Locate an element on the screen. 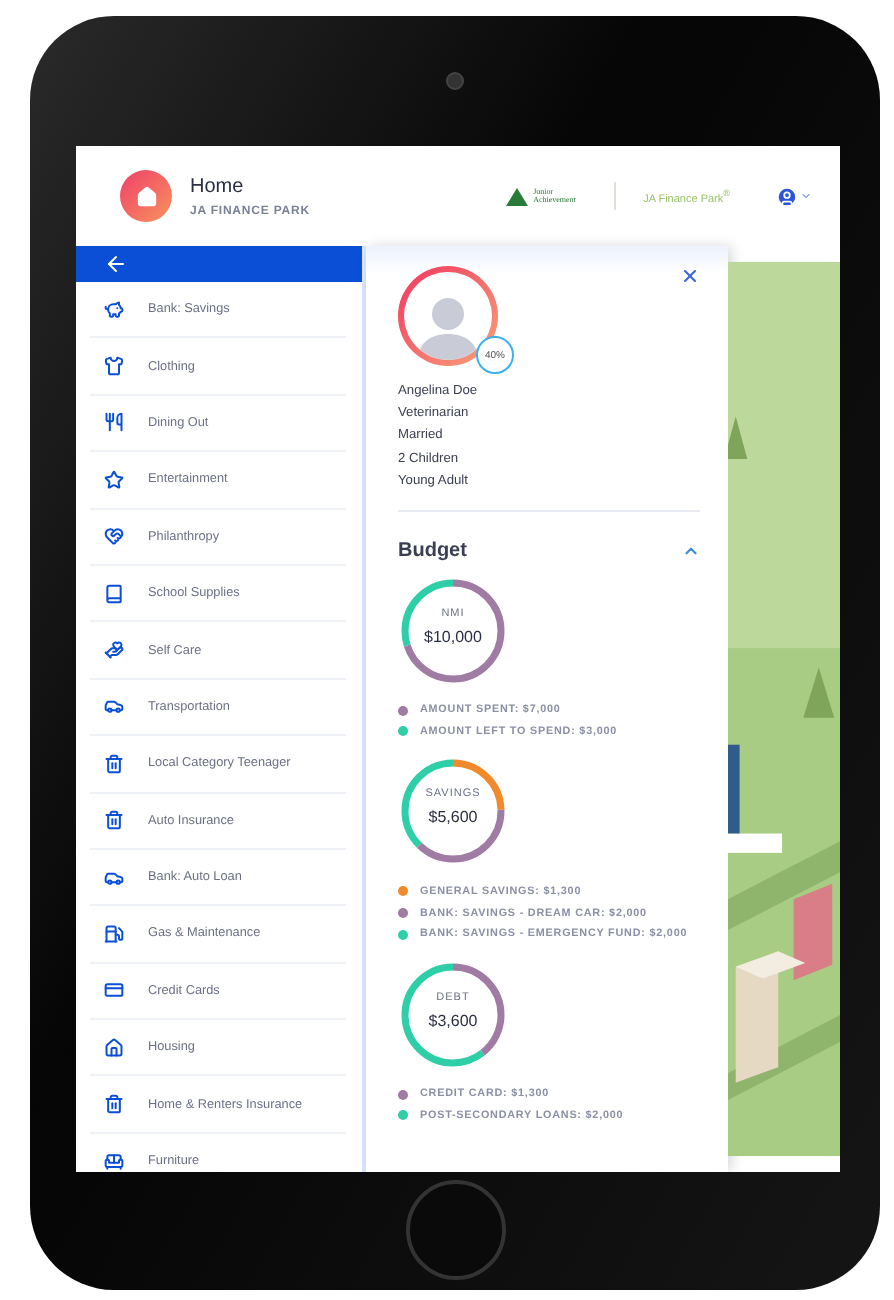 The width and height of the screenshot is (894, 1300). page-title: Home is located at coordinates (218, 186).